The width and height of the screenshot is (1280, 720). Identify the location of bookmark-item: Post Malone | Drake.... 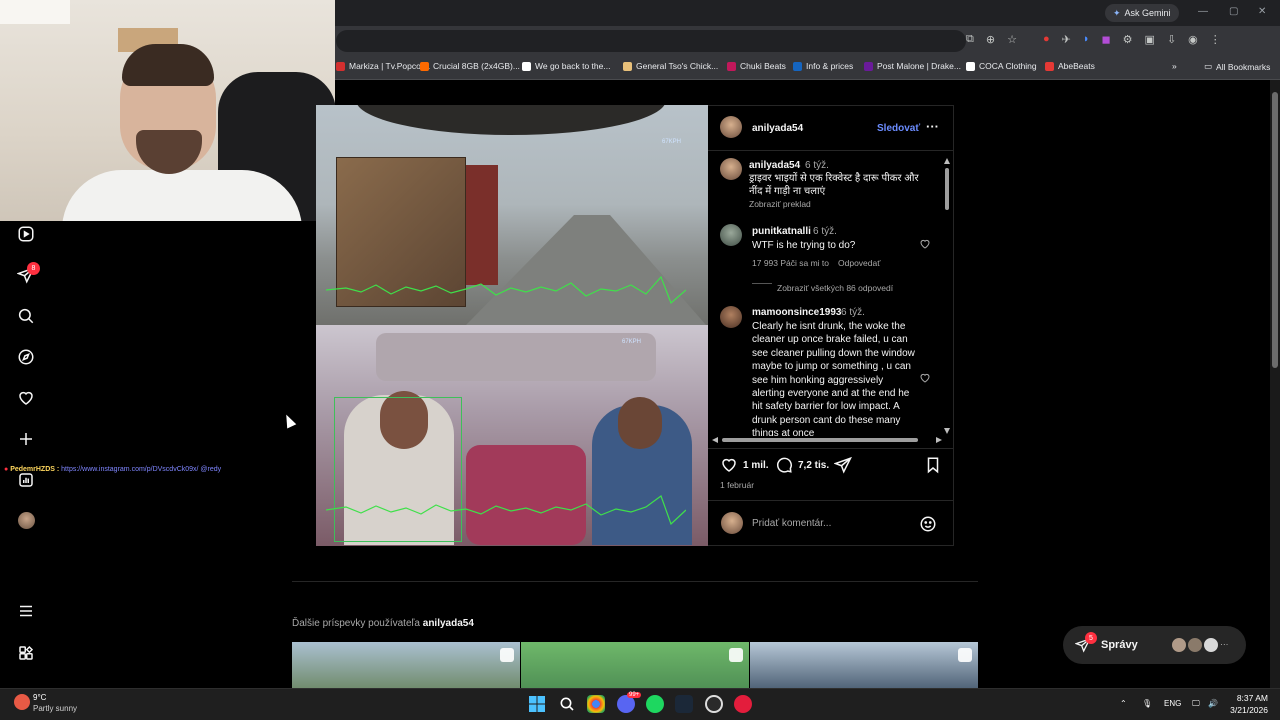
(912, 66).